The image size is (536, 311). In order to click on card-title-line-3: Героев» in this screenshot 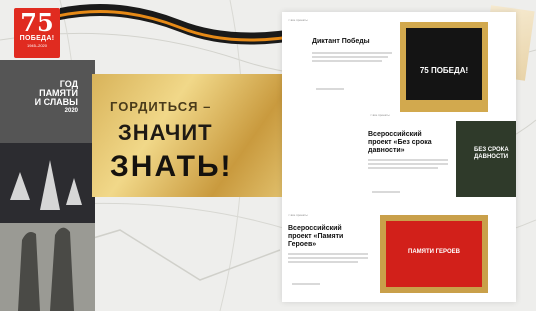, I will do `click(302, 244)`.